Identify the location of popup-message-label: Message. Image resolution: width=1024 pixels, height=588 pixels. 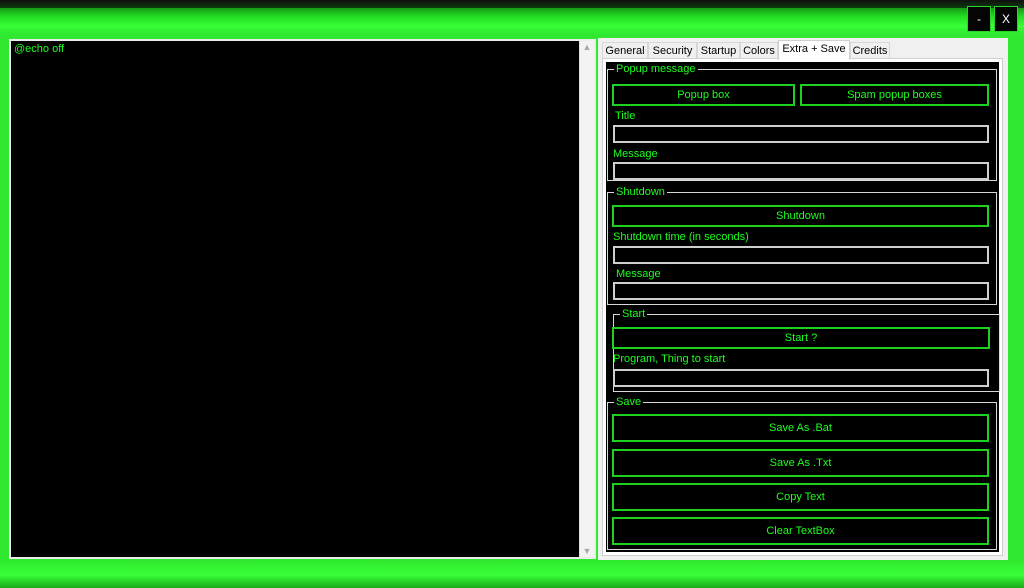
(635, 154).